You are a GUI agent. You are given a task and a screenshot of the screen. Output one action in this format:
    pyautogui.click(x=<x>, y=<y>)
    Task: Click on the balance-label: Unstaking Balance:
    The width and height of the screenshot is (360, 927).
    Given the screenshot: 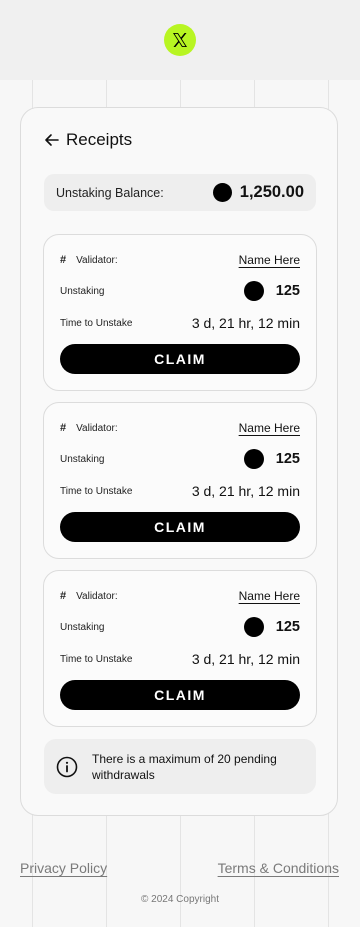 What is the action you would take?
    pyautogui.click(x=110, y=192)
    